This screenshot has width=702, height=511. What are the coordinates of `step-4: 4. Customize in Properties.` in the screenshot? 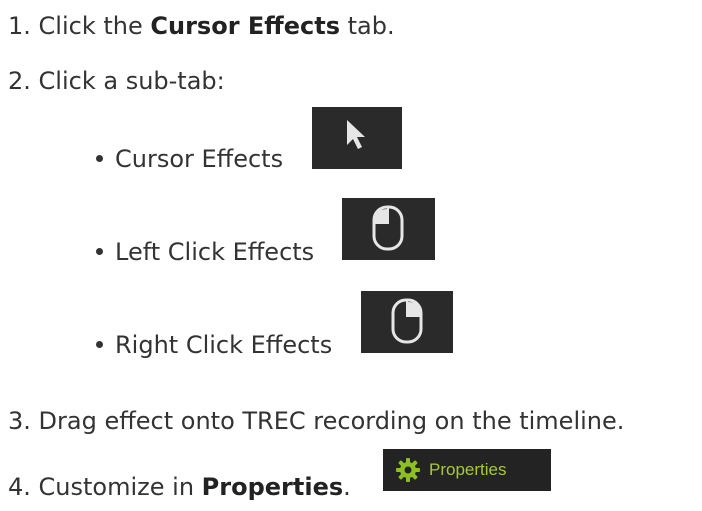 It's located at (179, 487).